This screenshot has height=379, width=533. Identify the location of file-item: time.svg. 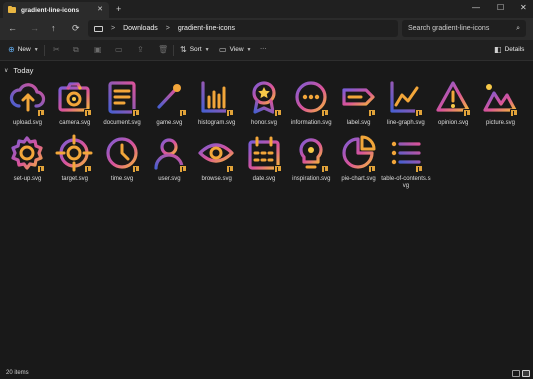
(122, 165).